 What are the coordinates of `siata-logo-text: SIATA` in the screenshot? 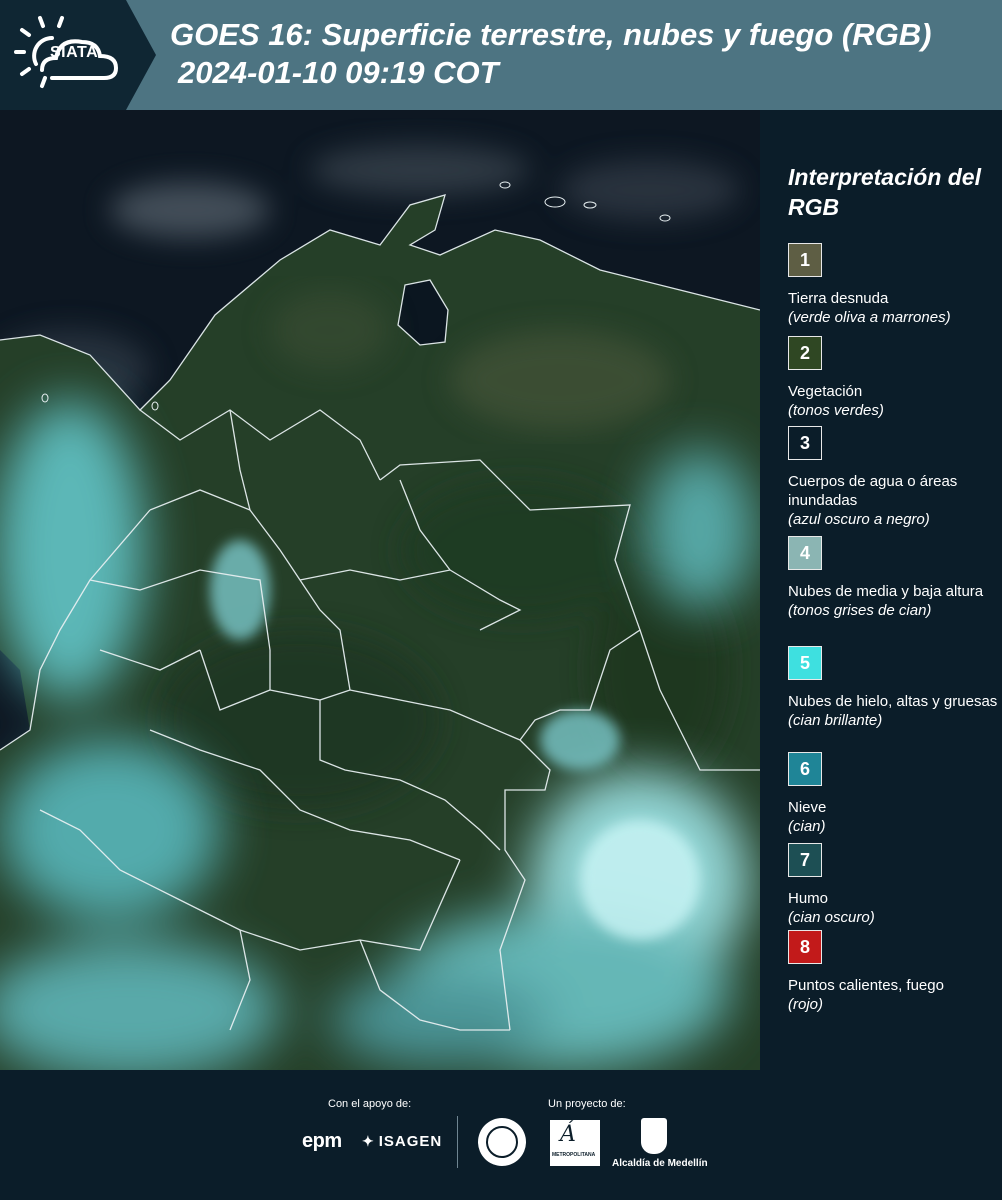 It's located at (74, 52).